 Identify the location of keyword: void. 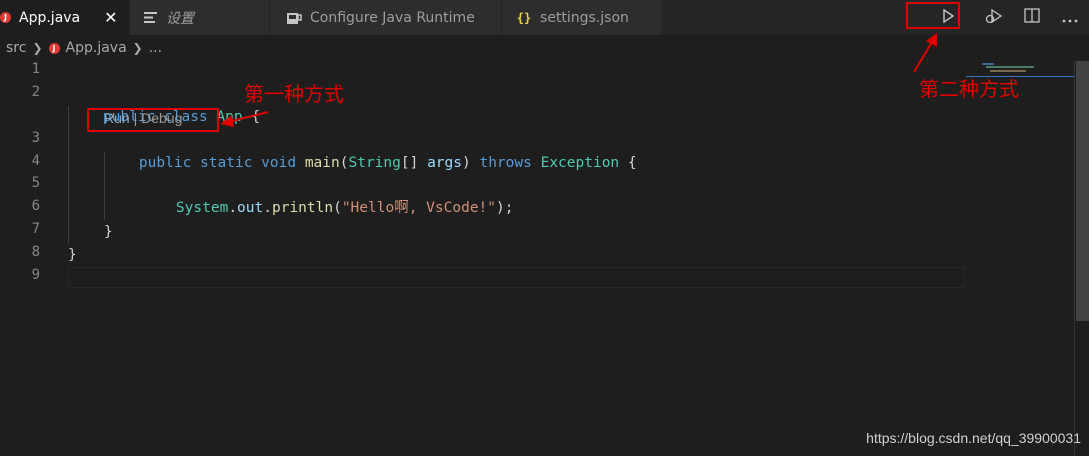
(279, 163).